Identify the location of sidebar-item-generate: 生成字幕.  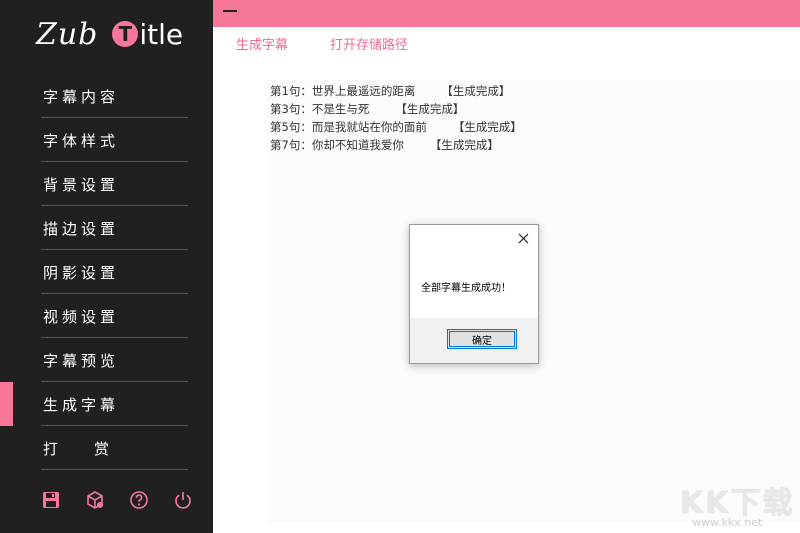
(106, 404).